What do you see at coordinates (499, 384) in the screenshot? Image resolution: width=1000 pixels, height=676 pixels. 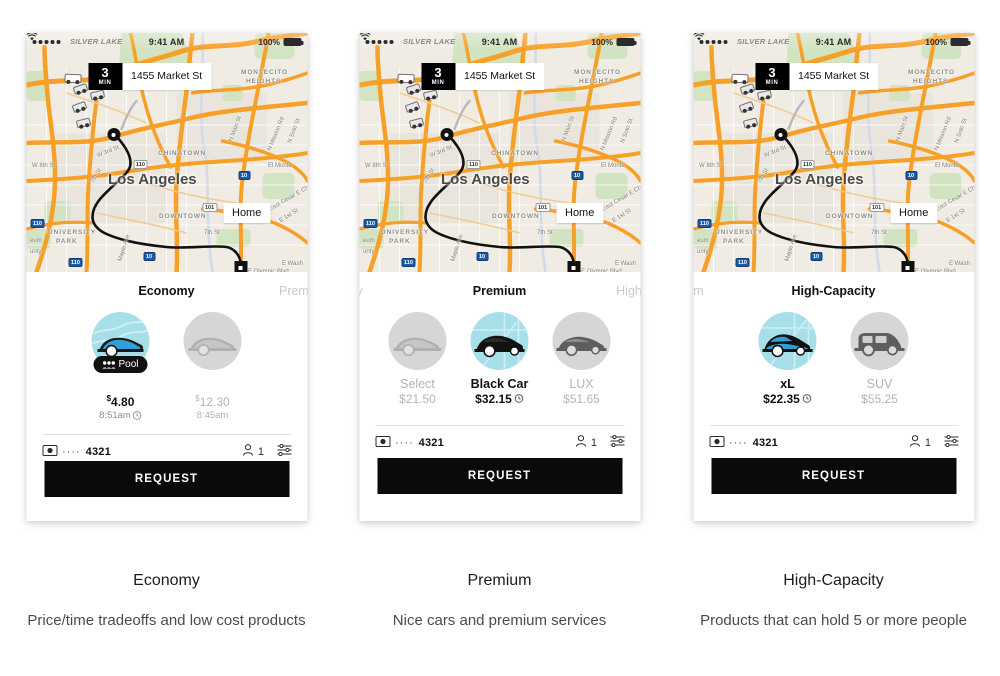 I see `product-name: Black Car` at bounding box center [499, 384].